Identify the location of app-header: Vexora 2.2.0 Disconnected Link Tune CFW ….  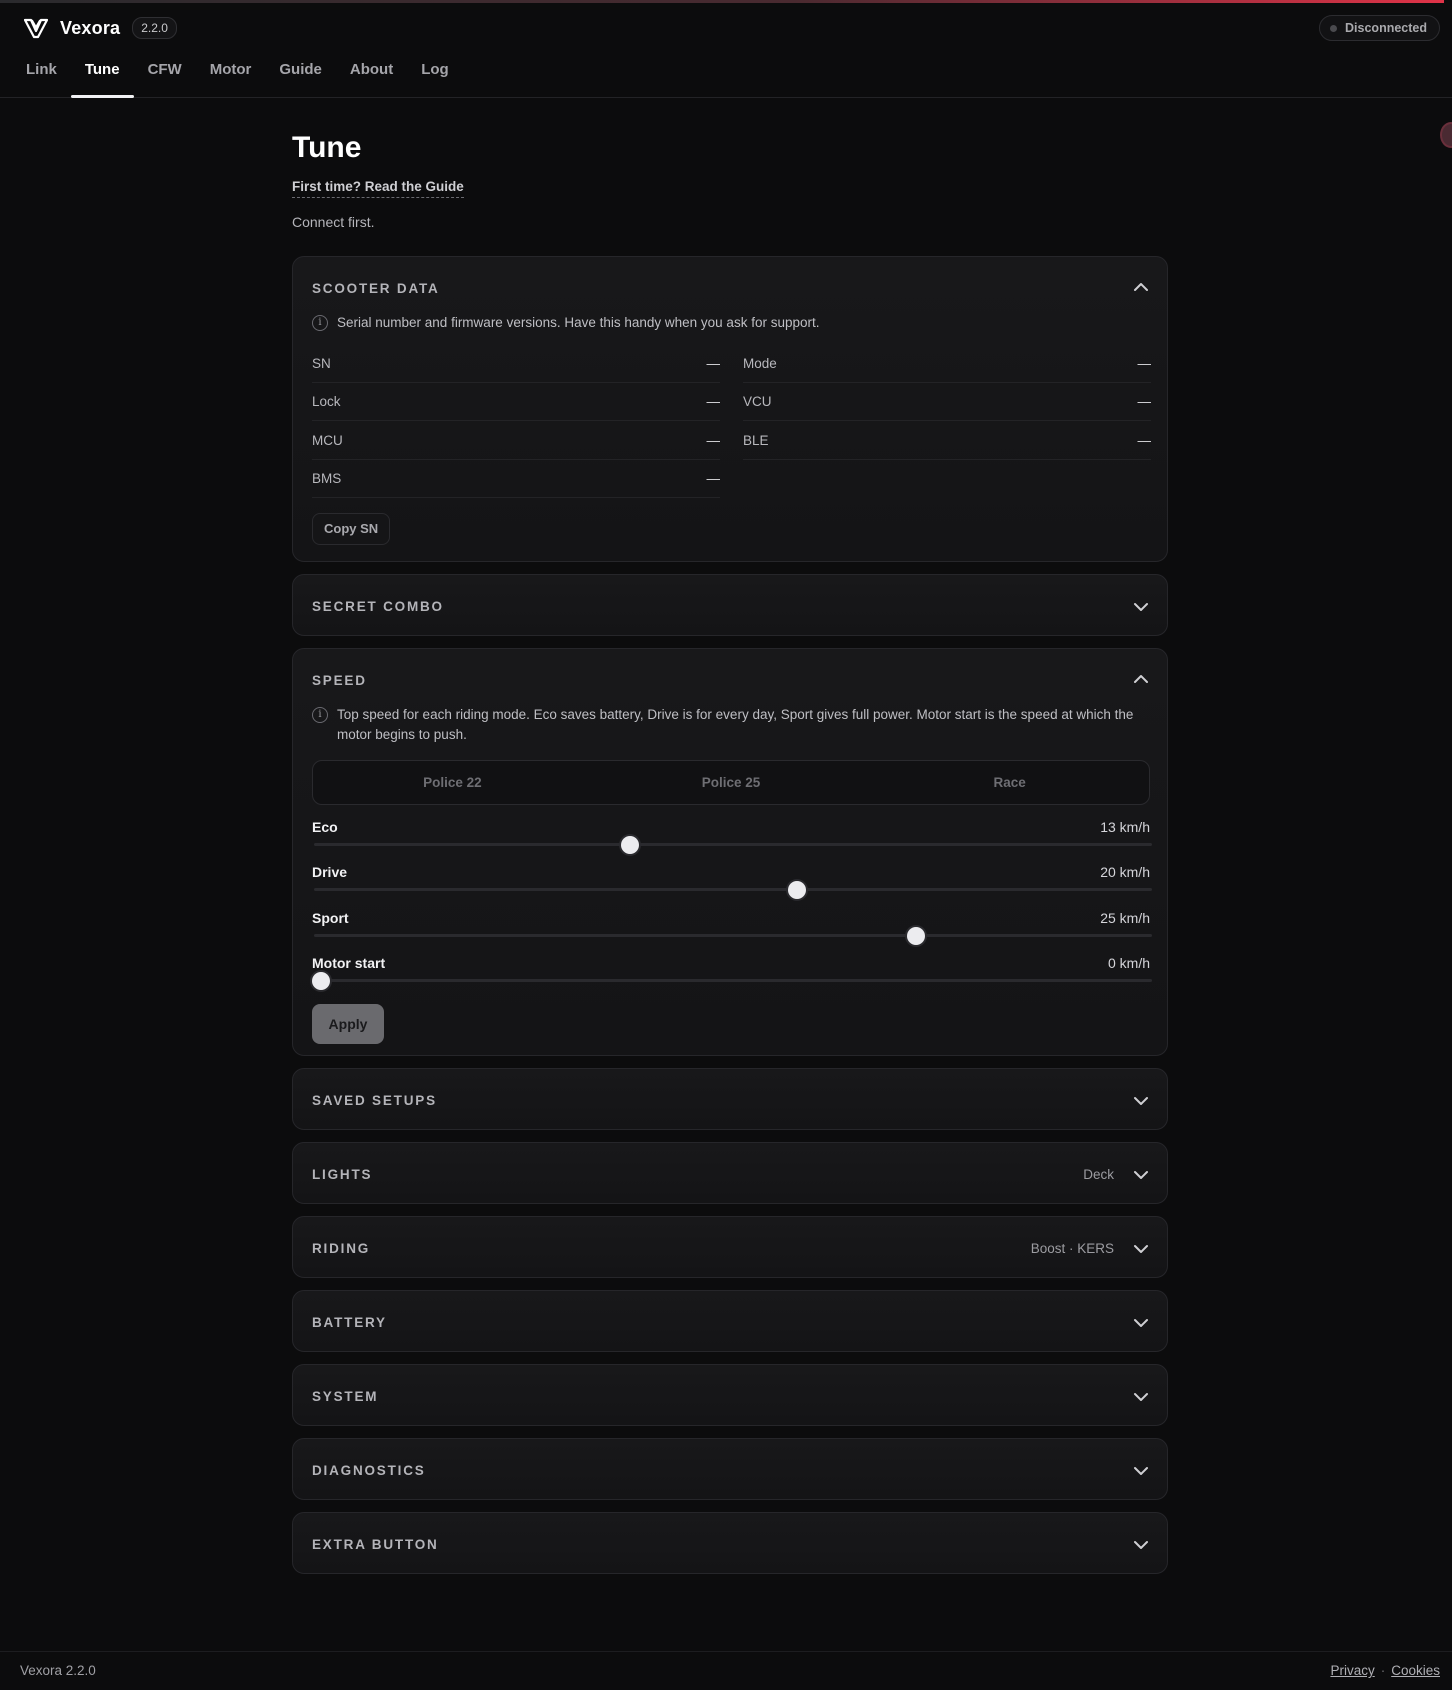
(726, 50).